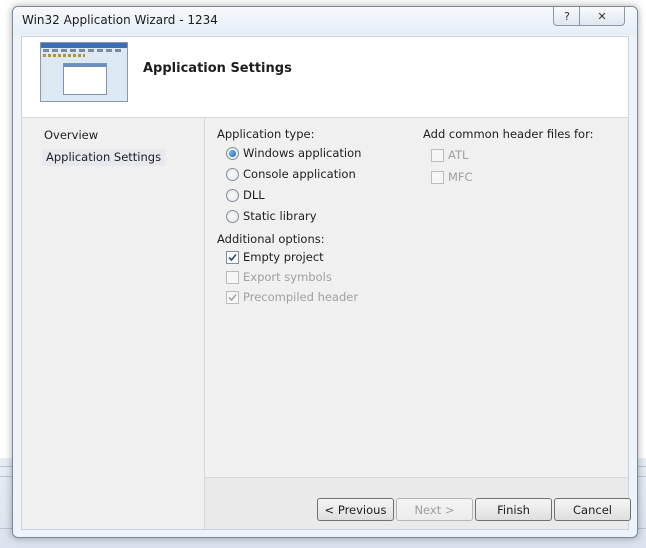  I want to click on close-button: ✕, so click(602, 16).